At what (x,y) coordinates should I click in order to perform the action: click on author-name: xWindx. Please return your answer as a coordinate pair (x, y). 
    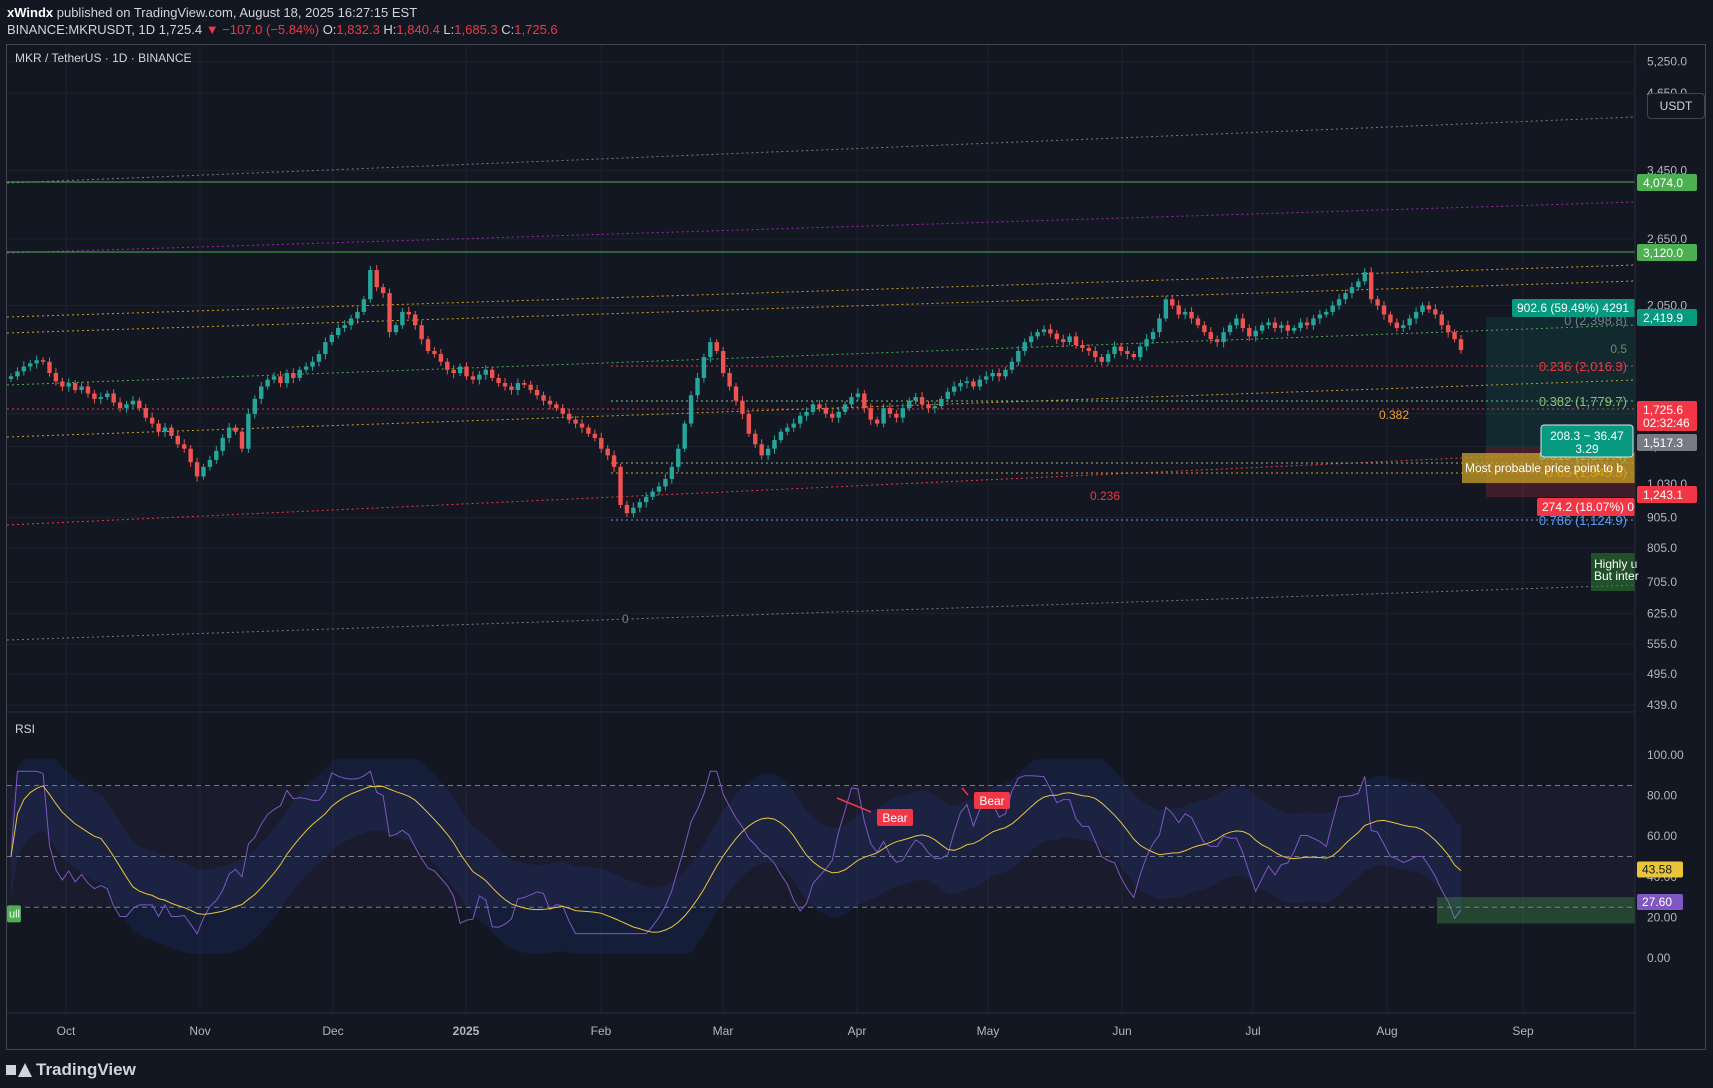
    Looking at the image, I should click on (30, 12).